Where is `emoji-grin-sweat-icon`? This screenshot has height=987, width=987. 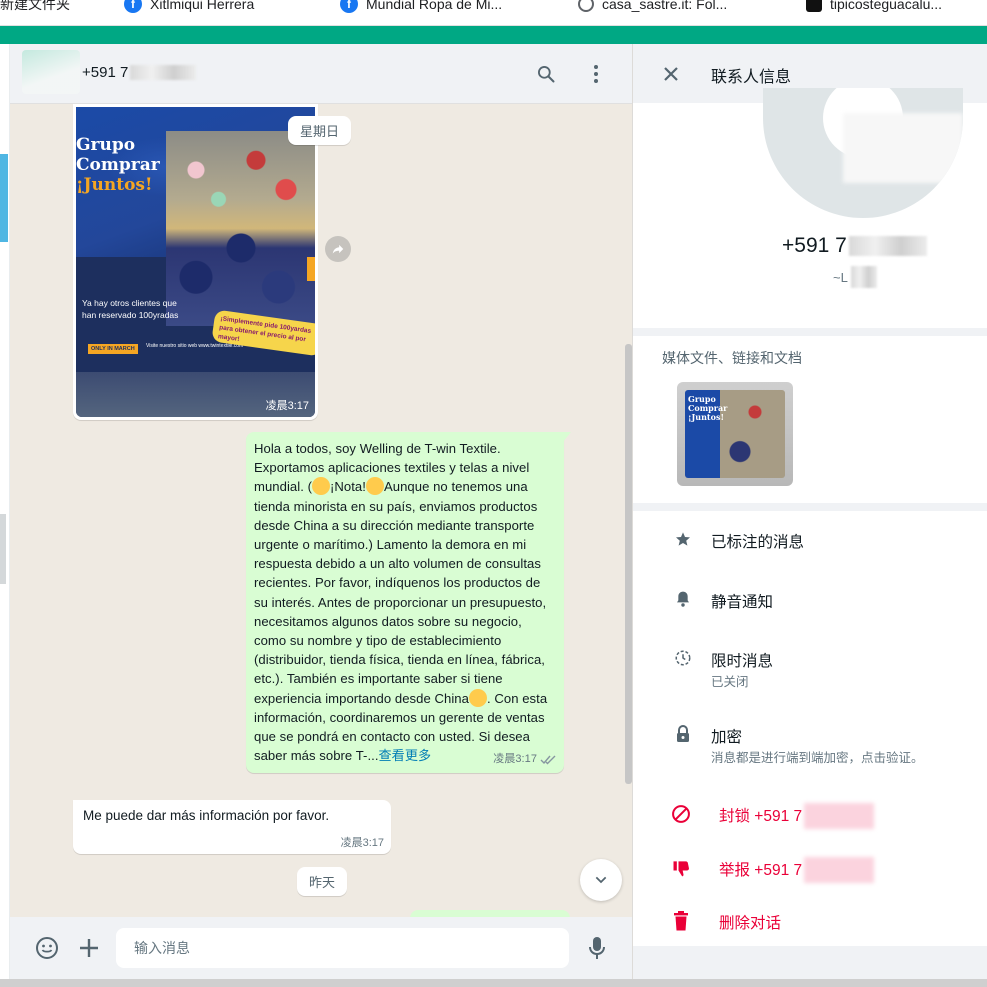
emoji-grin-sweat-icon is located at coordinates (374, 486).